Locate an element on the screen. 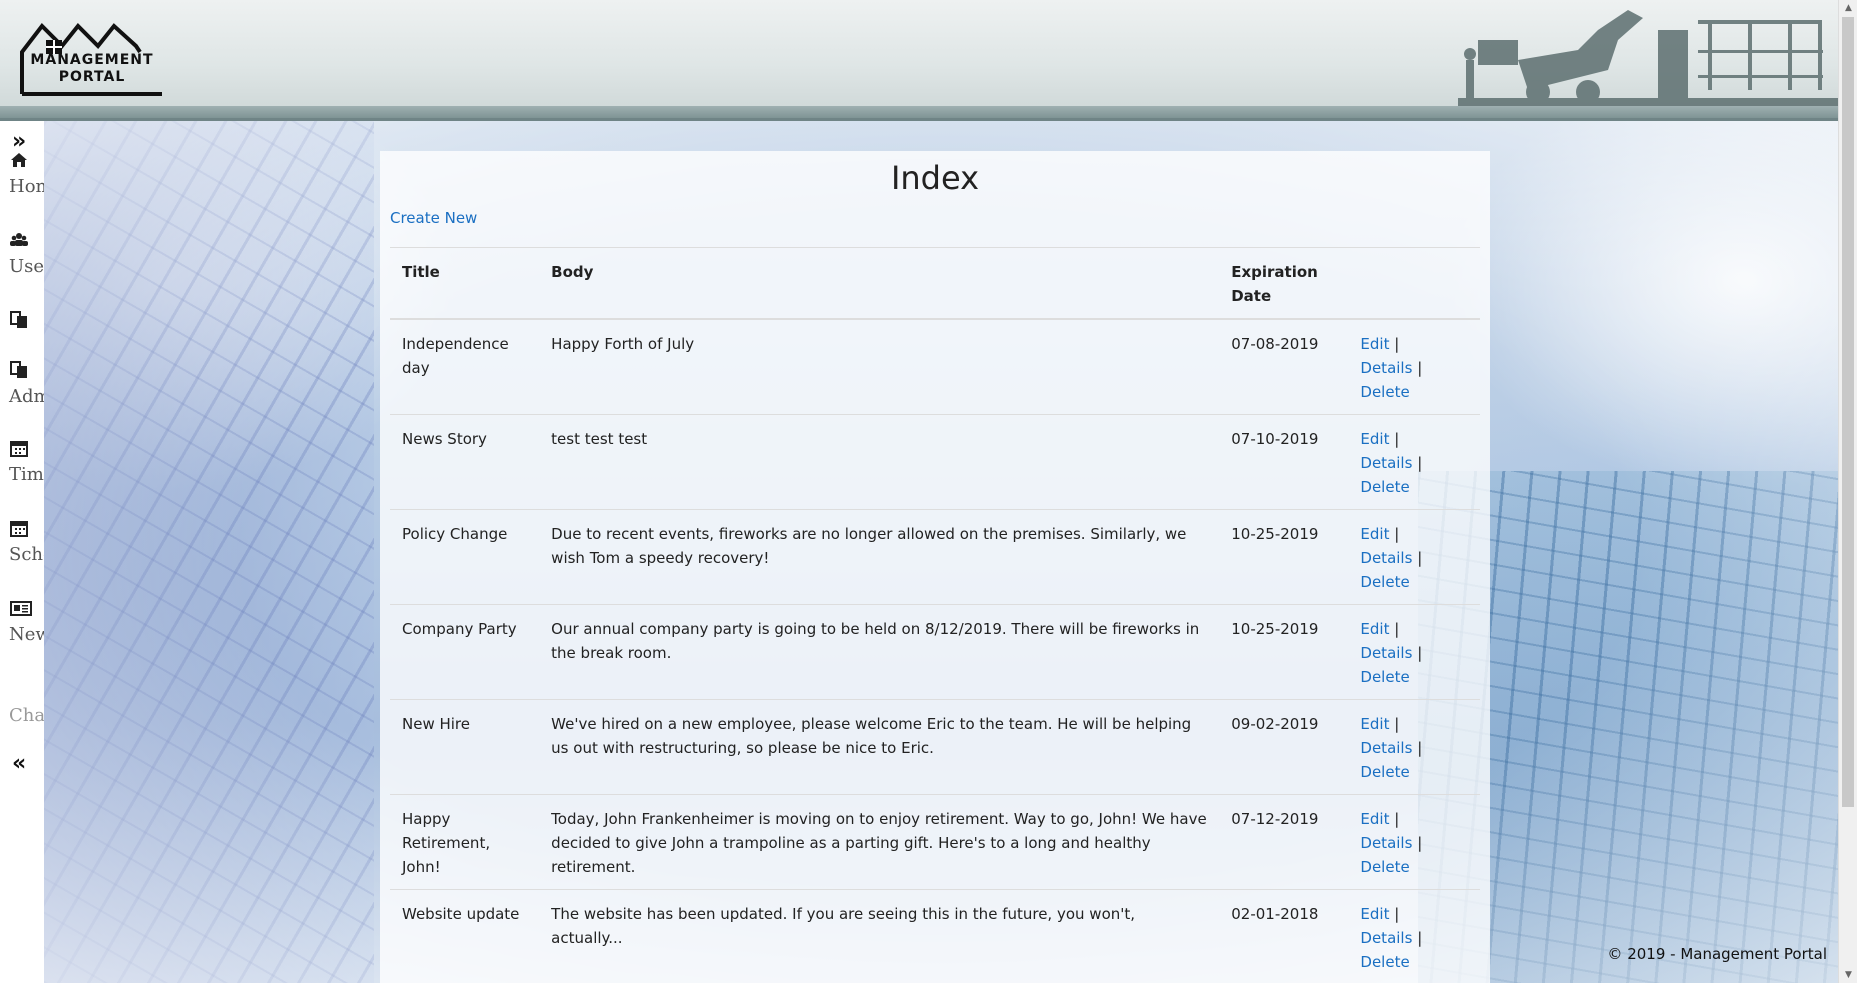  scroll-thumb is located at coordinates (1848, 412).